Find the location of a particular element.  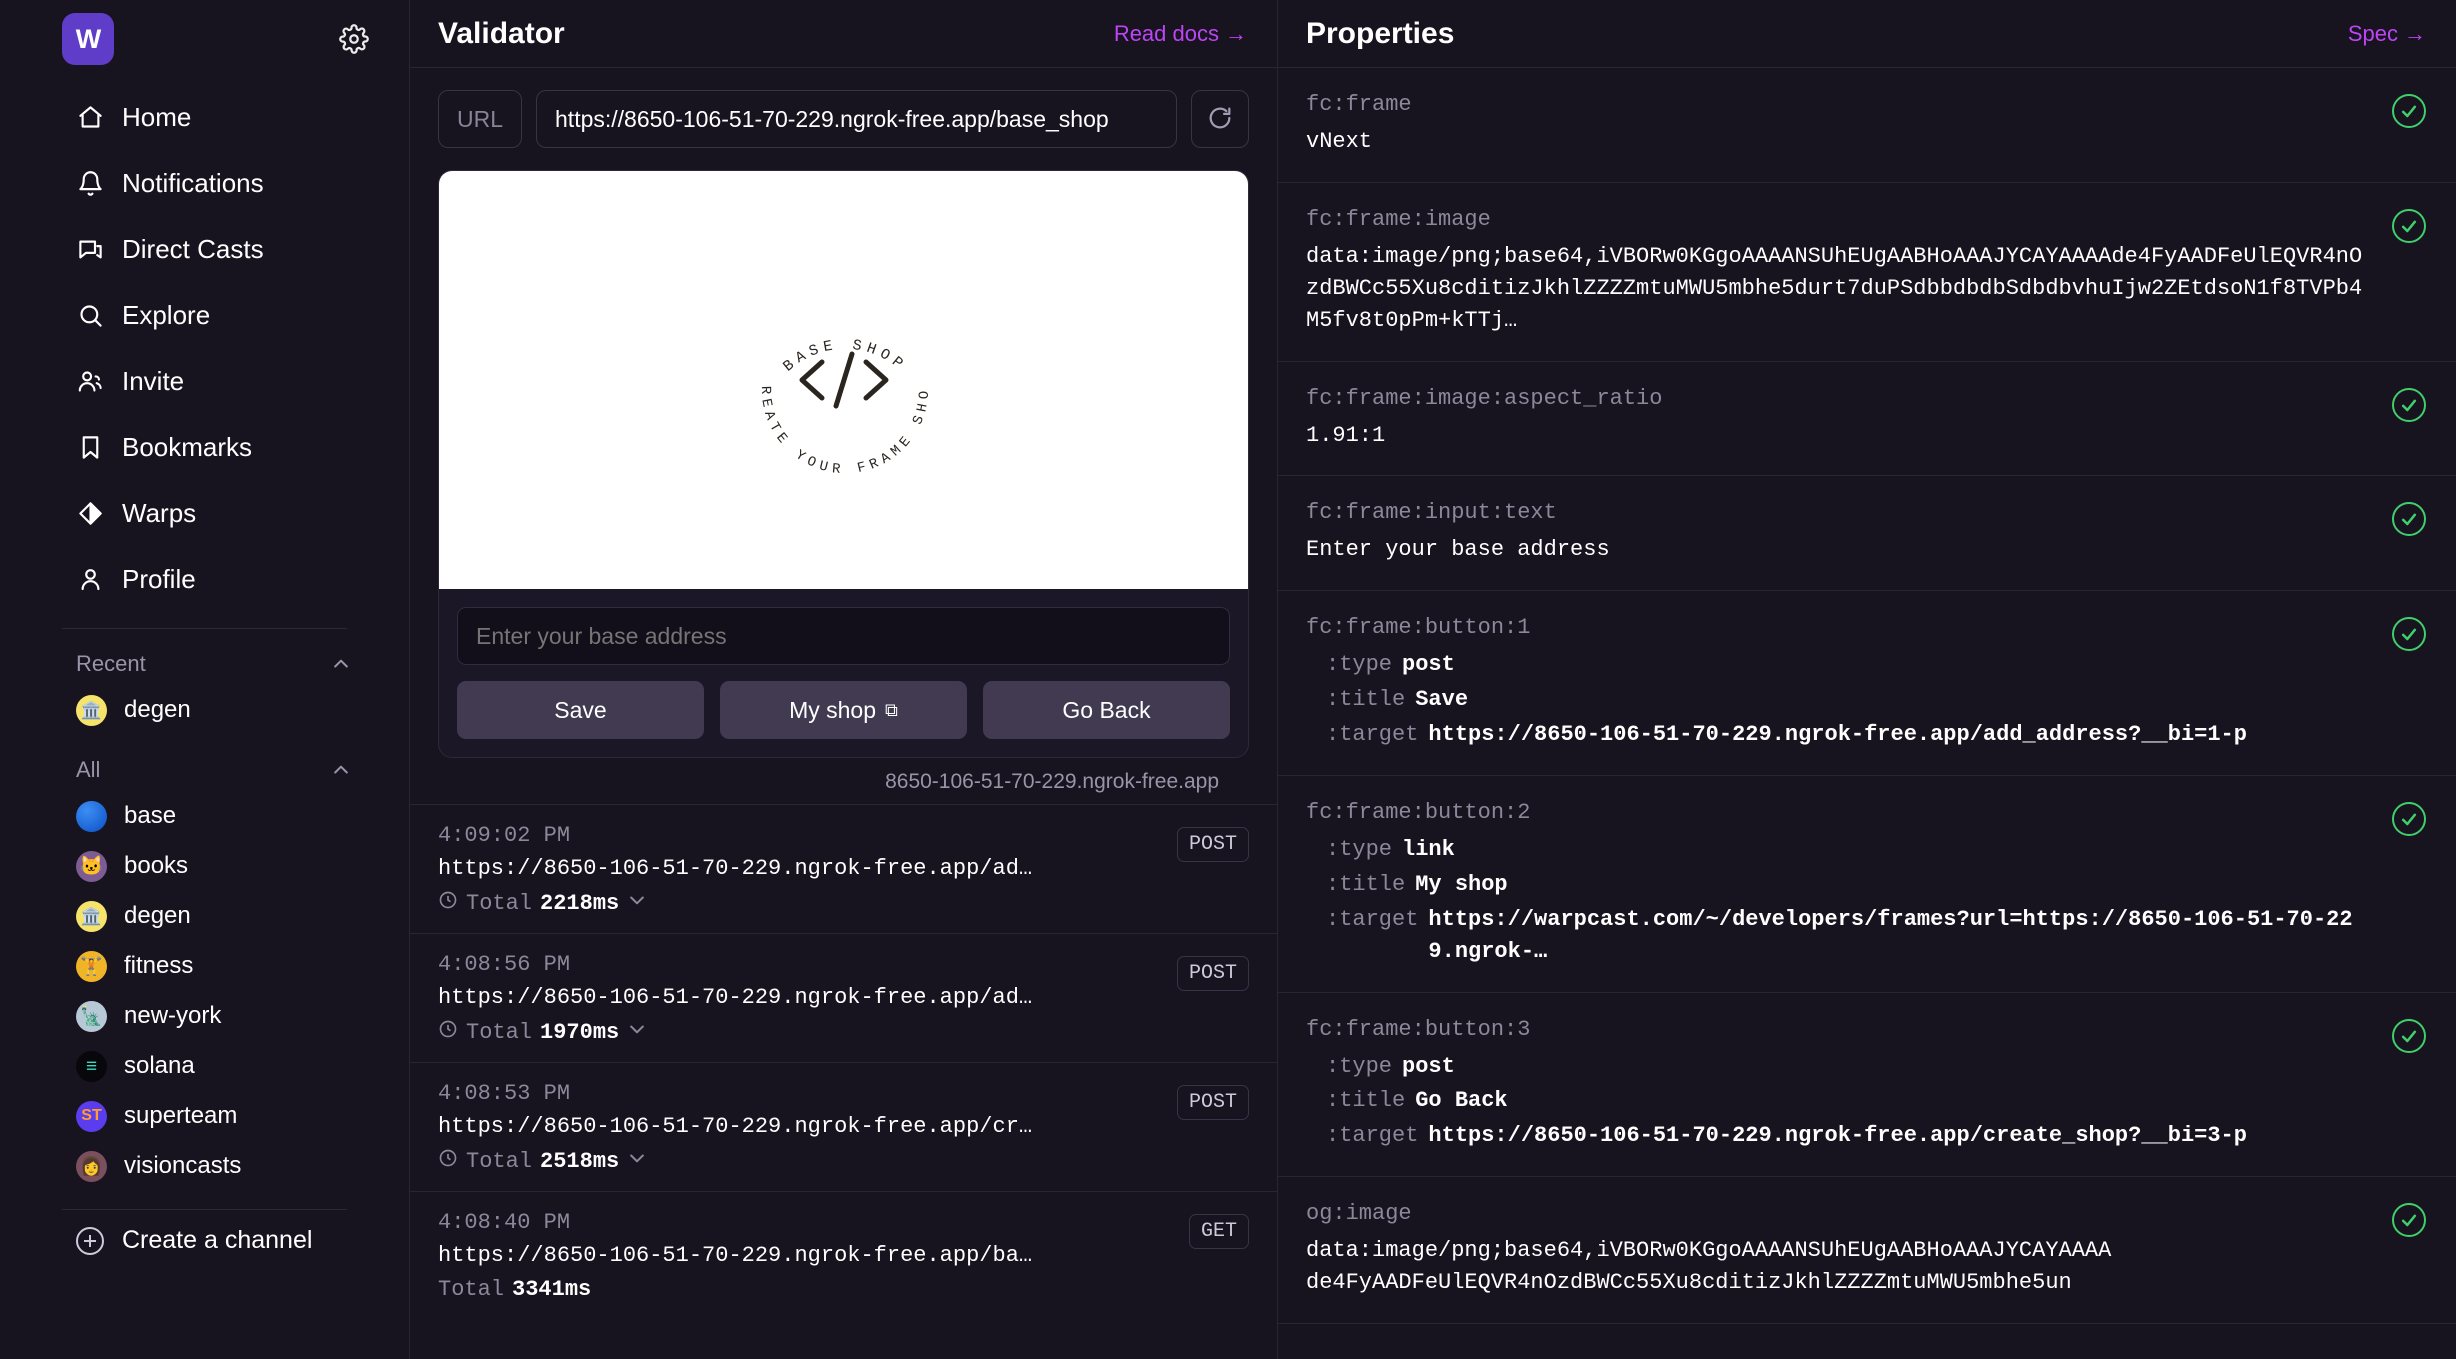

frame-domain: 8650-106-51-70-229.ngrok-free.app is located at coordinates (1052, 781).